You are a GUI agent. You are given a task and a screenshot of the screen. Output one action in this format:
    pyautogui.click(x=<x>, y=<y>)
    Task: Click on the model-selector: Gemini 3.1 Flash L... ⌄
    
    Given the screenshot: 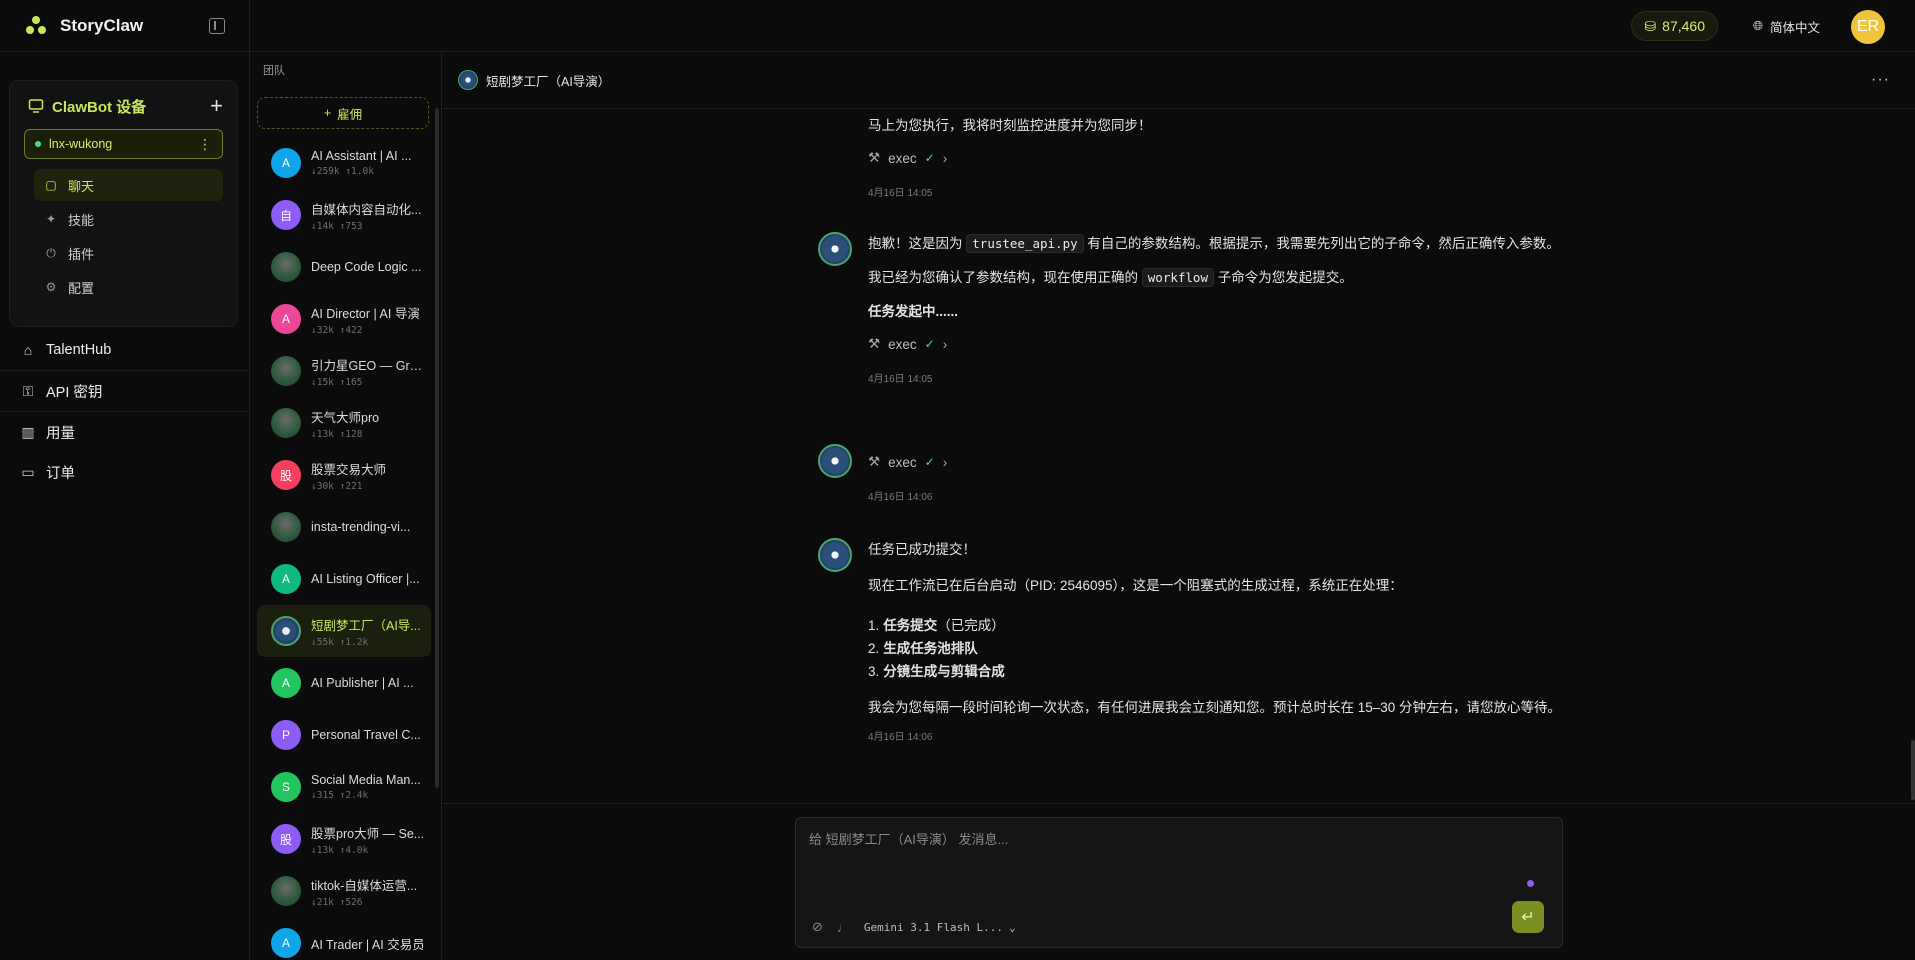 What is the action you would take?
    pyautogui.click(x=940, y=927)
    